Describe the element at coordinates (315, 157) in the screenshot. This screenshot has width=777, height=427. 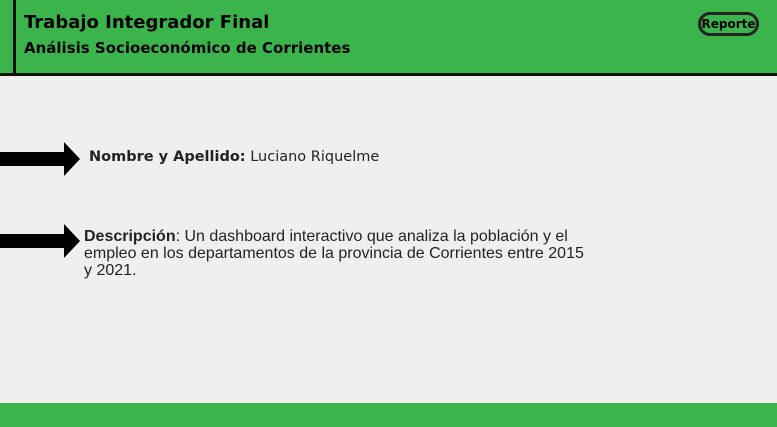
I see `name-value: Luciano Riquelme` at that location.